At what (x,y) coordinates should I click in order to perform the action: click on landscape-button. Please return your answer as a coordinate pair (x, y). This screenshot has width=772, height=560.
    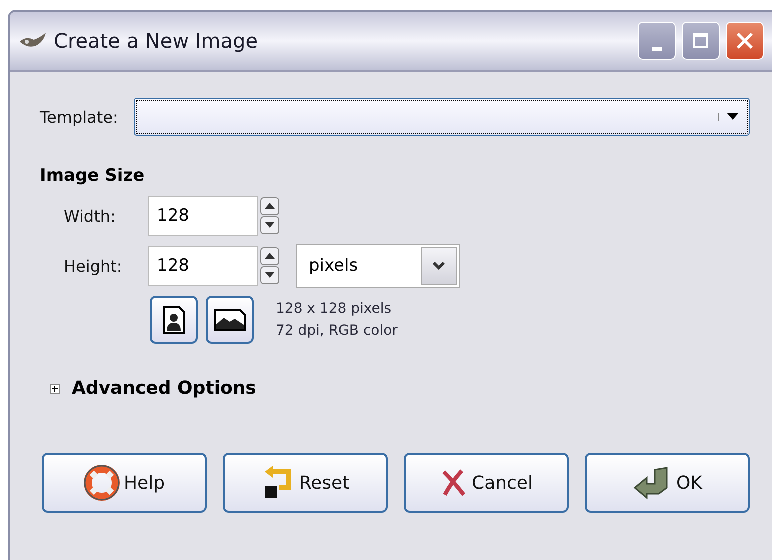
    Looking at the image, I should click on (230, 320).